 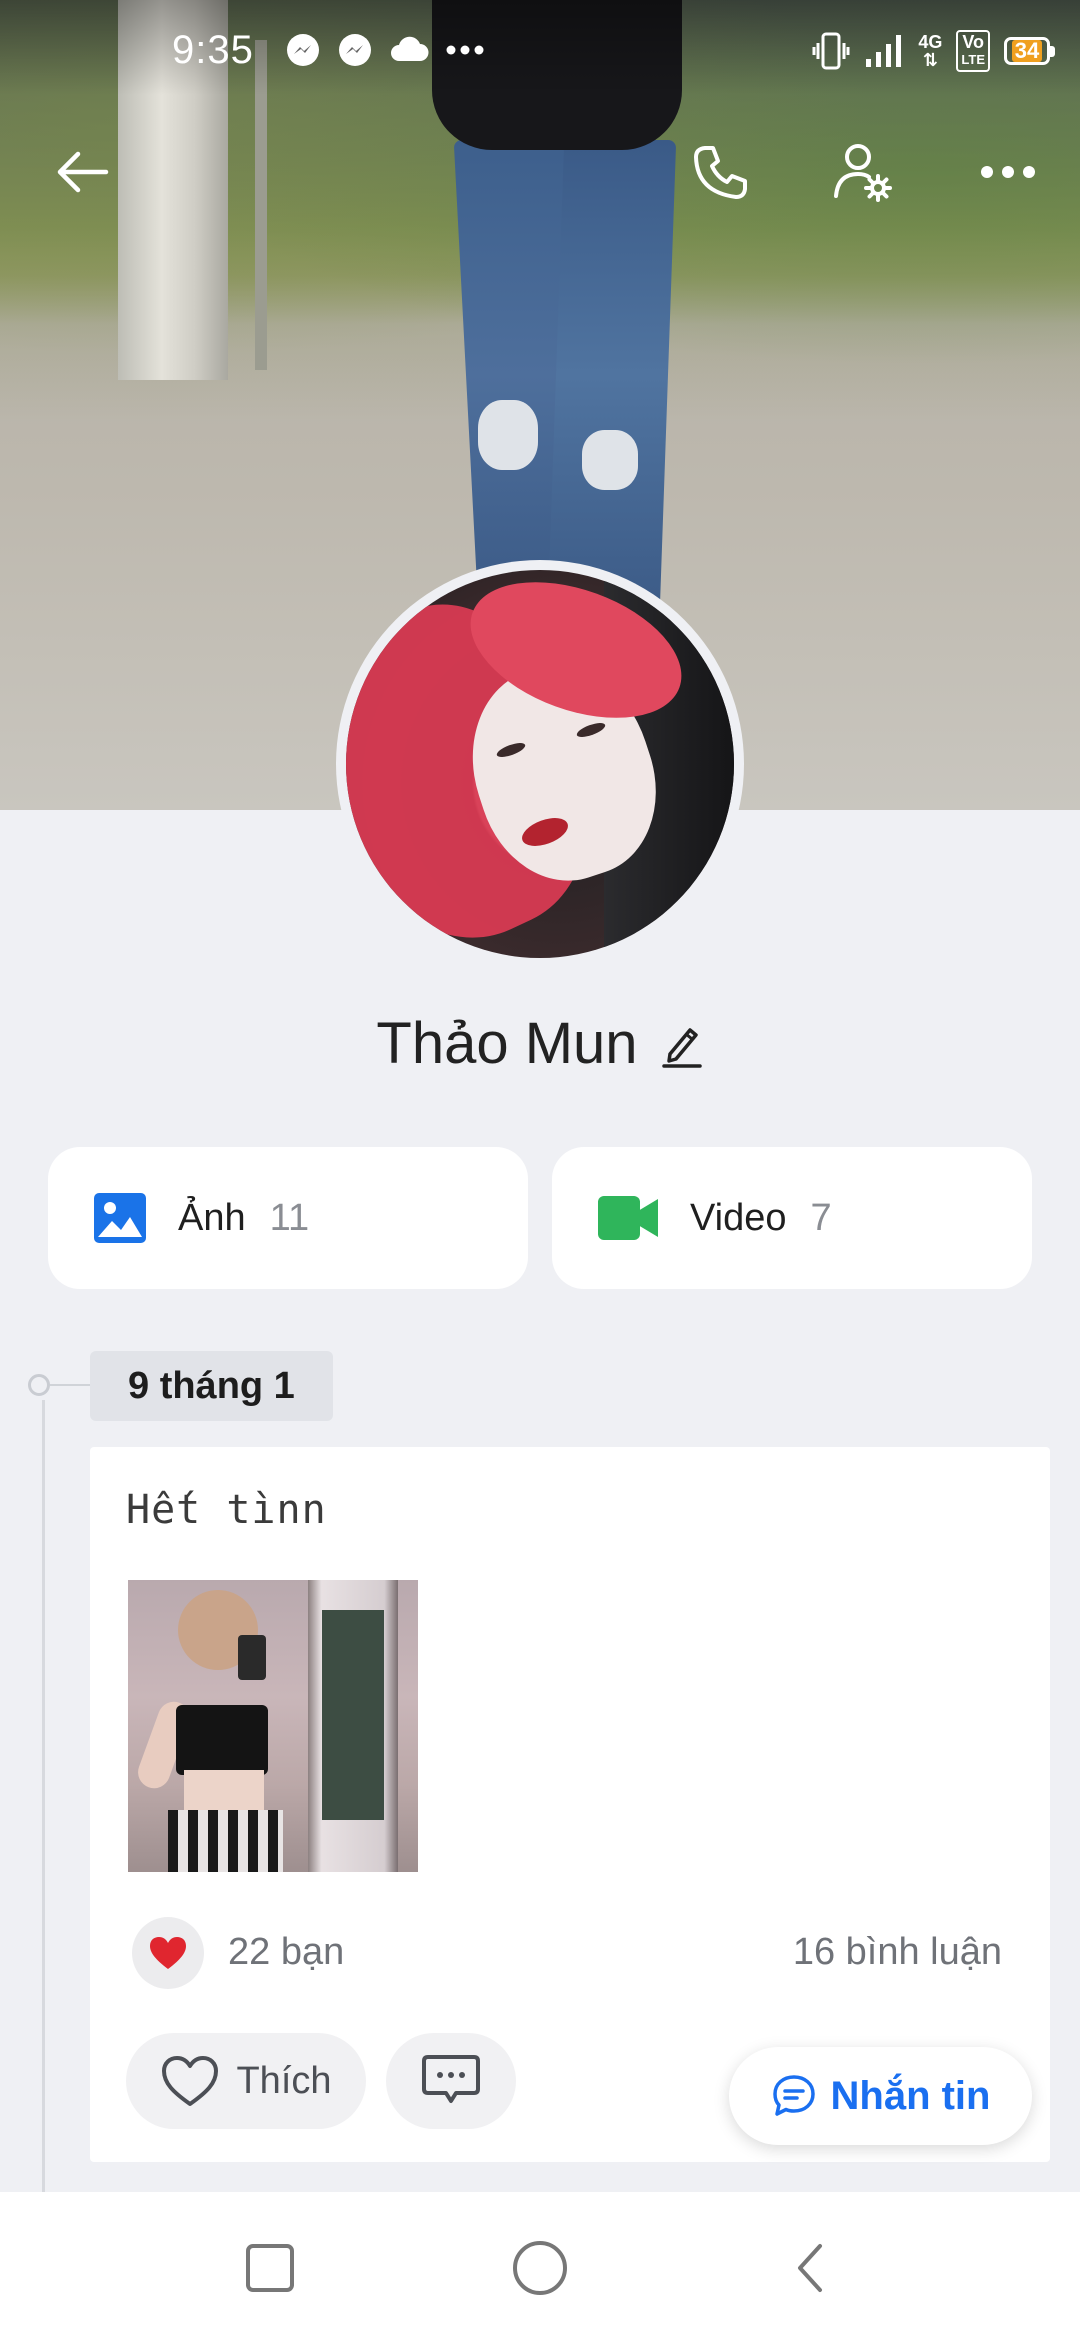 I want to click on timeline-line, so click(x=43, y=1800).